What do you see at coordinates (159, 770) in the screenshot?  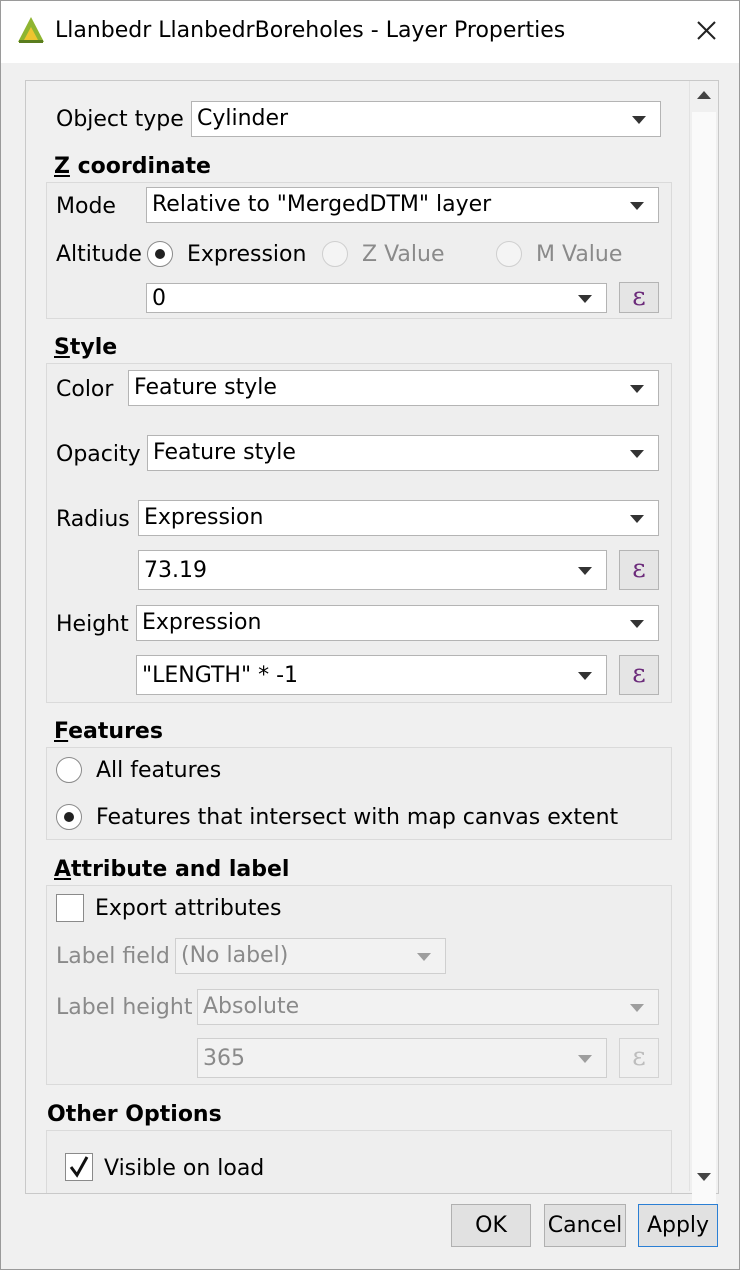 I see `all-features-label: All features` at bounding box center [159, 770].